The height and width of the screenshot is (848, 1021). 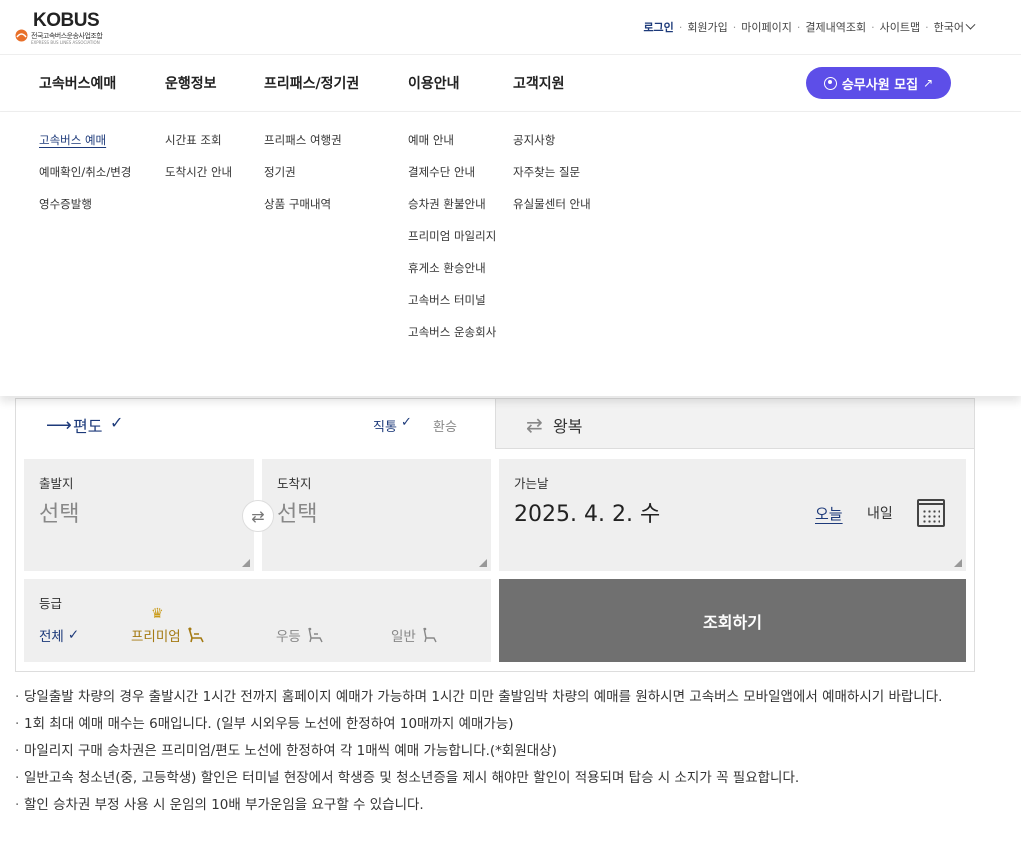 I want to click on menu-booking-check: 예매확인/취소/변경, so click(x=85, y=180).